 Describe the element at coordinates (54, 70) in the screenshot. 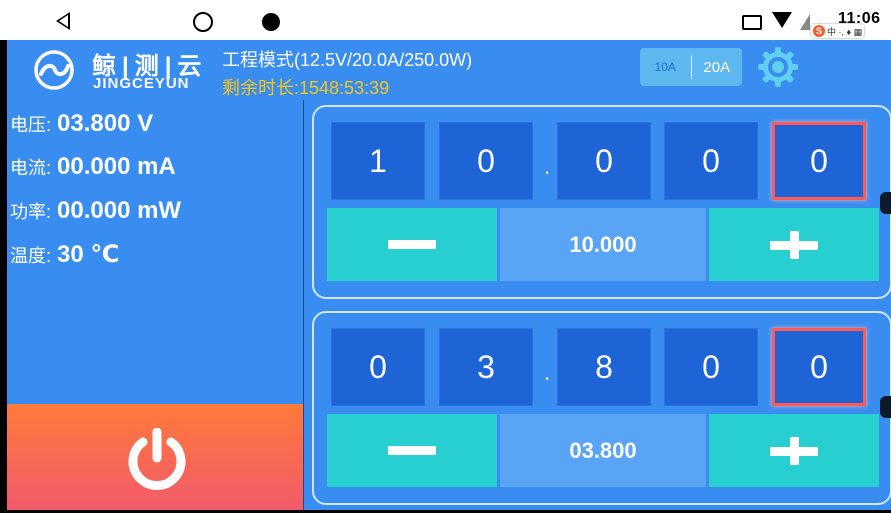

I see `cloud-logo-icon` at that location.